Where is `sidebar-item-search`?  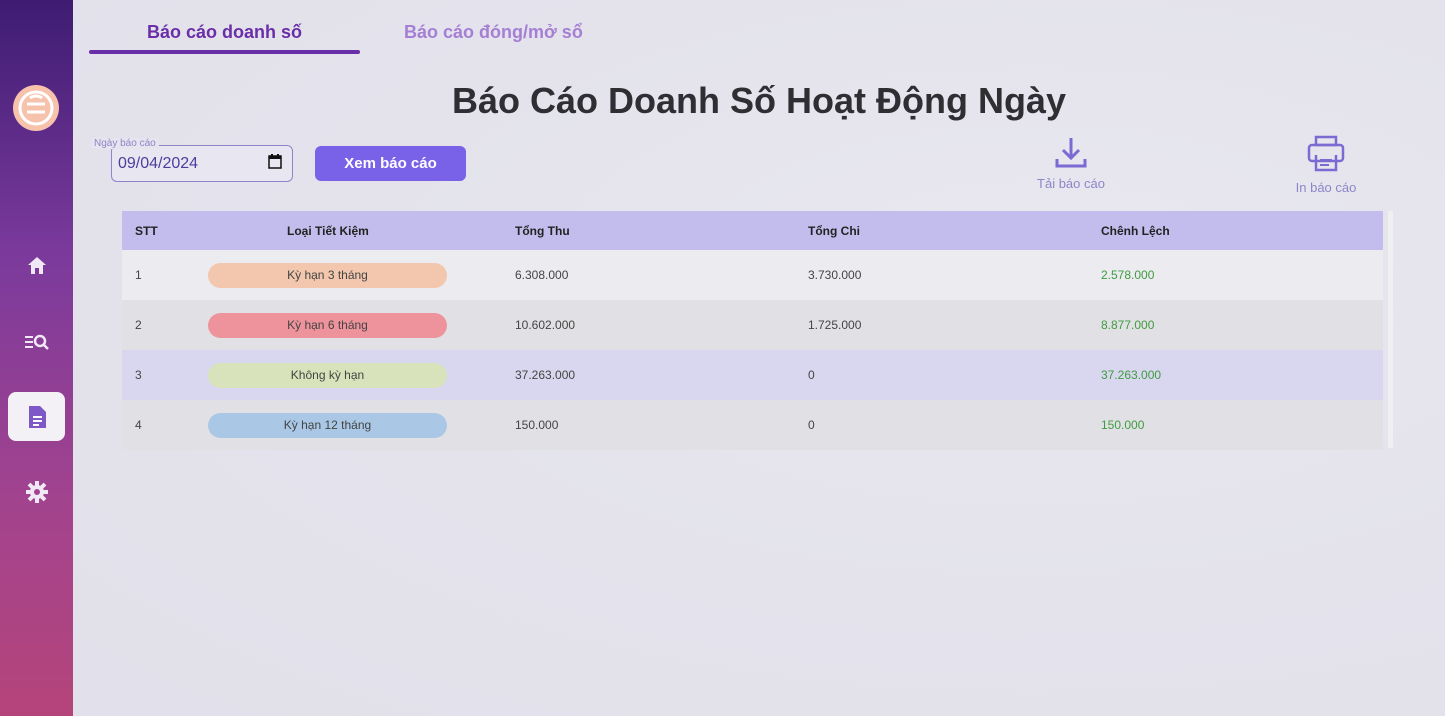
sidebar-item-search is located at coordinates (36, 341).